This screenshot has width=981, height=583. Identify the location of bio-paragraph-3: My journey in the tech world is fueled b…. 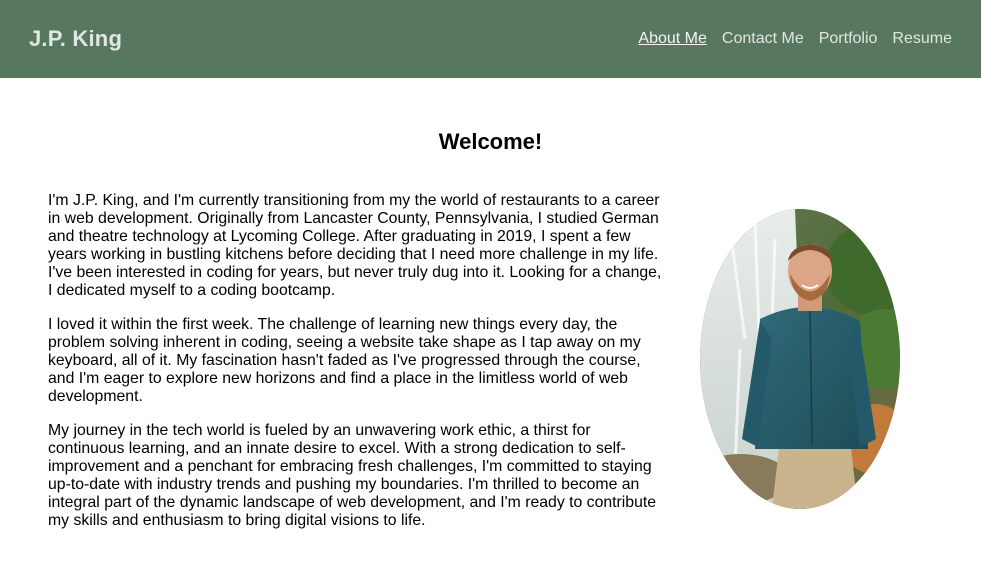
(352, 475).